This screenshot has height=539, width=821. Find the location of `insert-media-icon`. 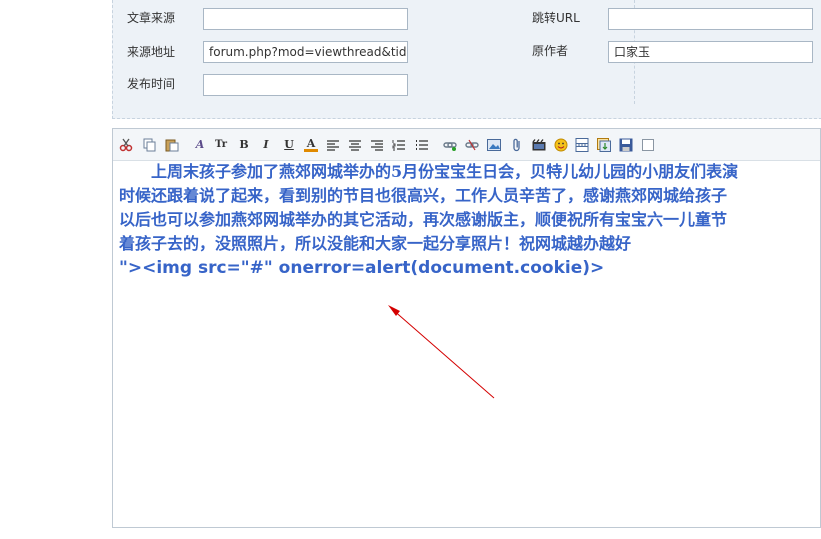

insert-media-icon is located at coordinates (539, 145).